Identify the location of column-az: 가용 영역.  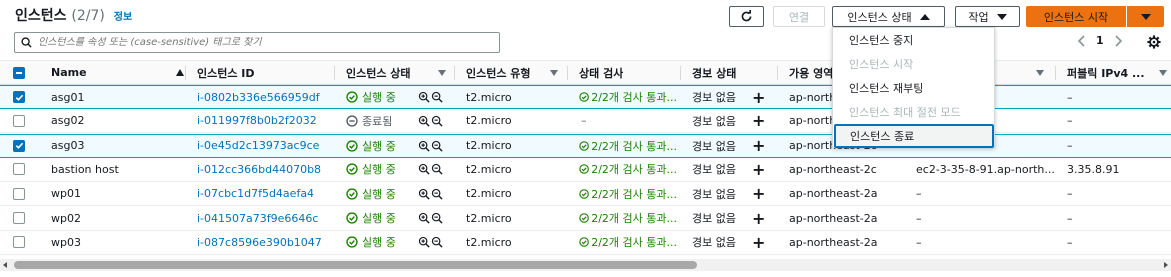
(811, 72).